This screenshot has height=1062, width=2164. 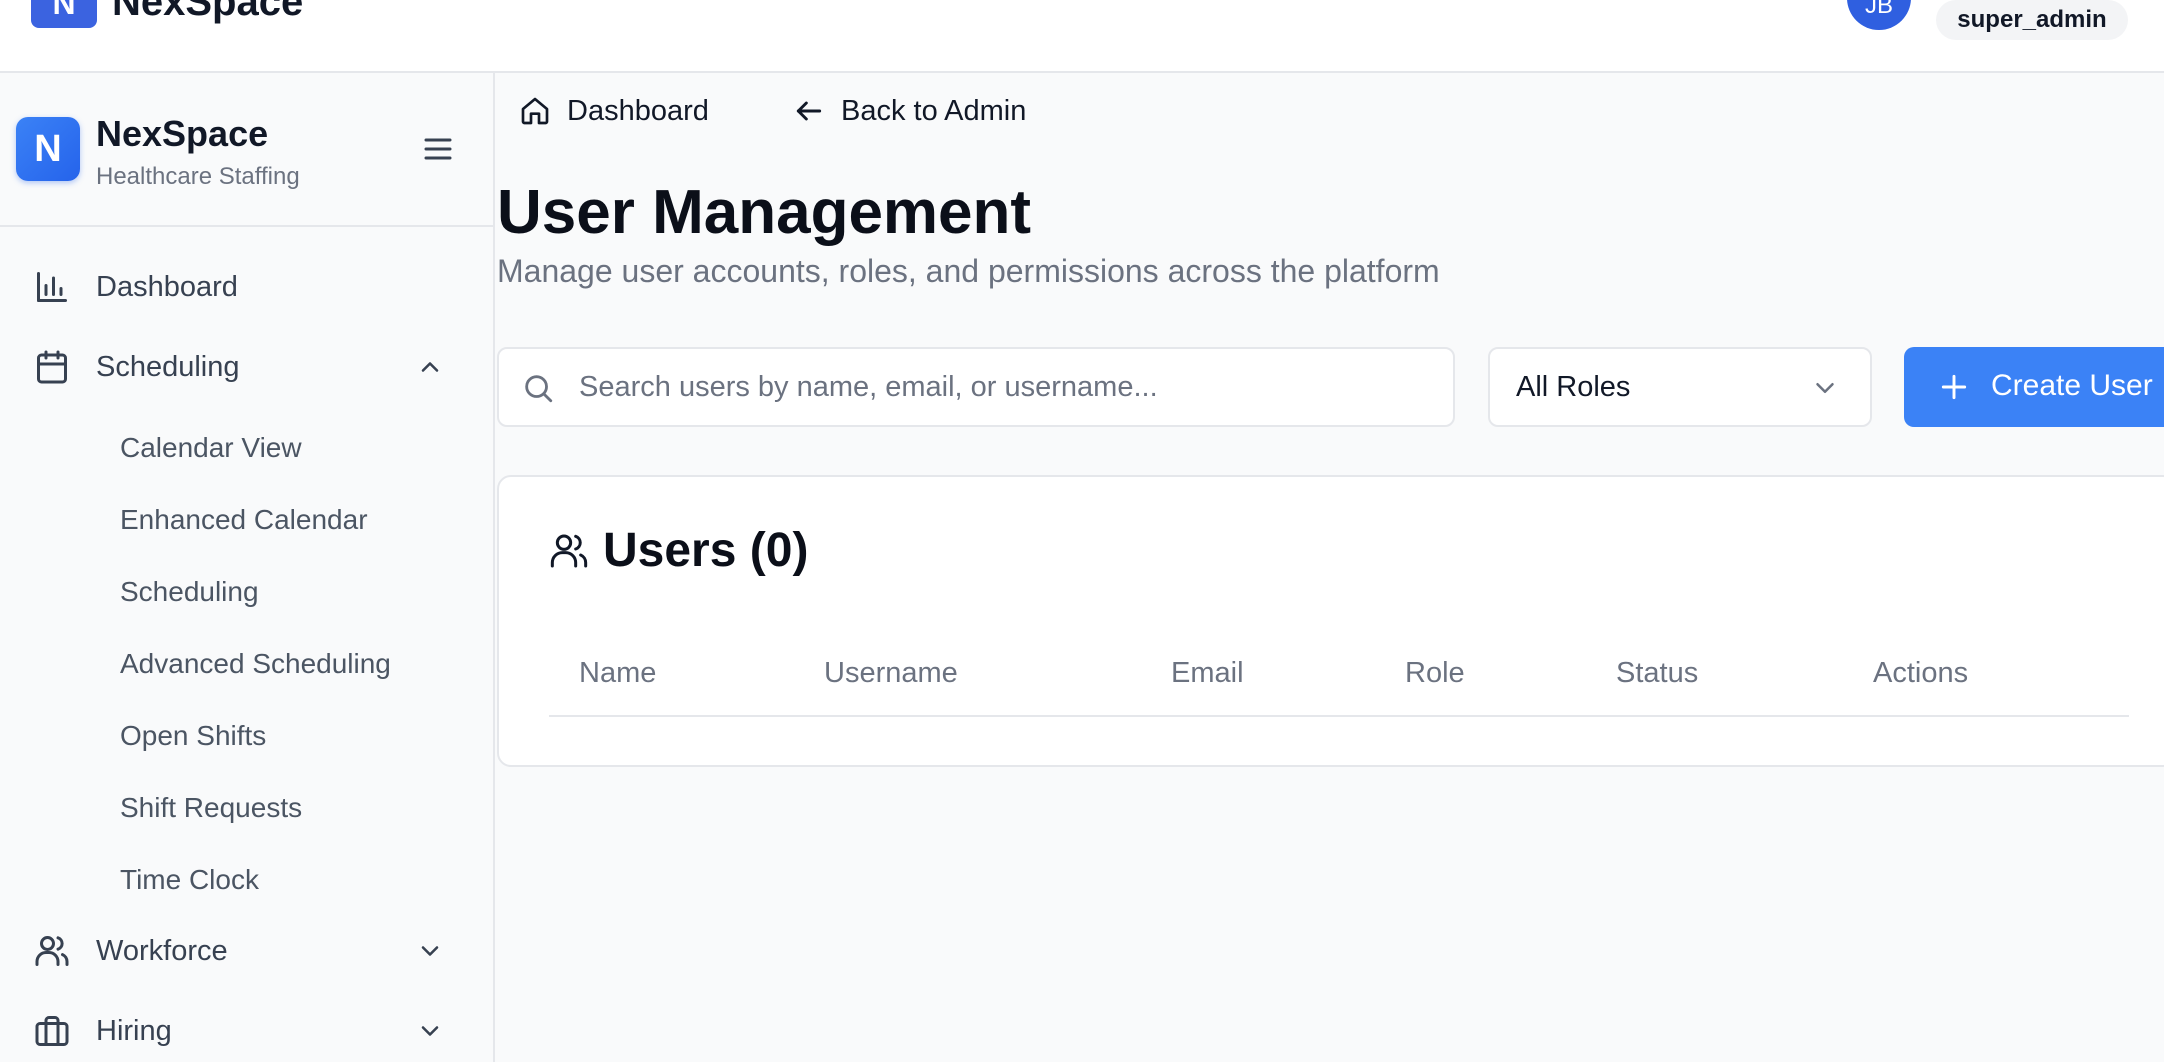 What do you see at coordinates (618, 673) in the screenshot?
I see `column-header-name: Name` at bounding box center [618, 673].